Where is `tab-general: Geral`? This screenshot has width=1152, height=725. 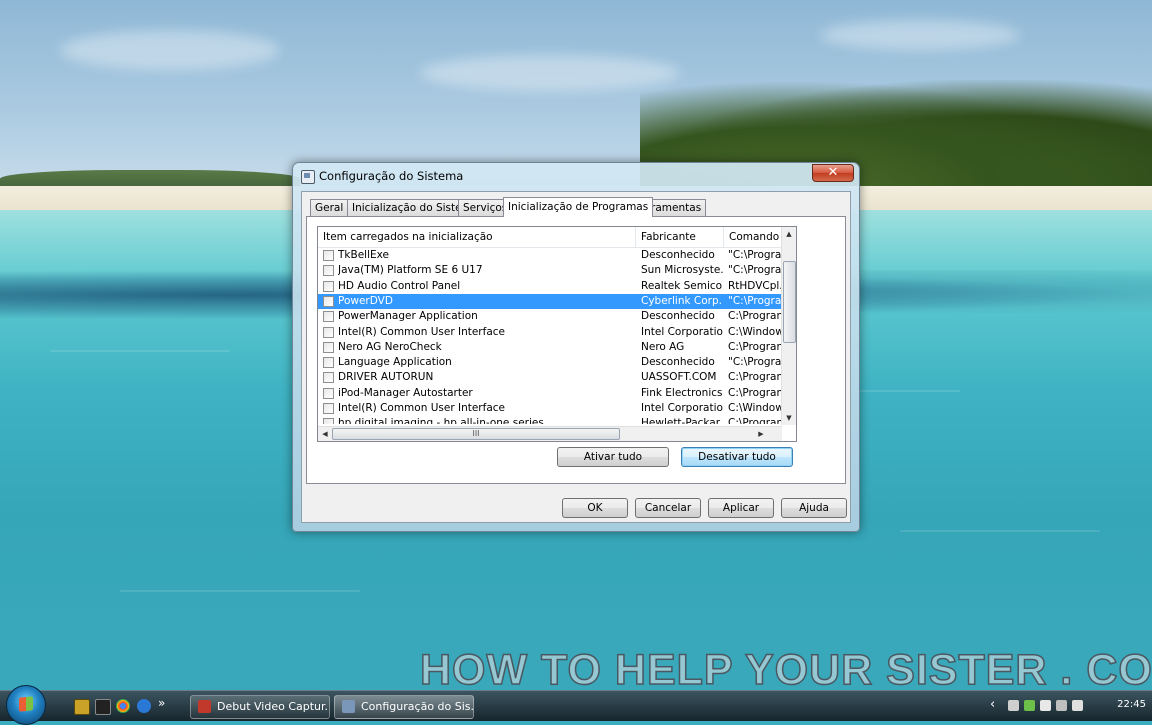 tab-general: Geral is located at coordinates (329, 207).